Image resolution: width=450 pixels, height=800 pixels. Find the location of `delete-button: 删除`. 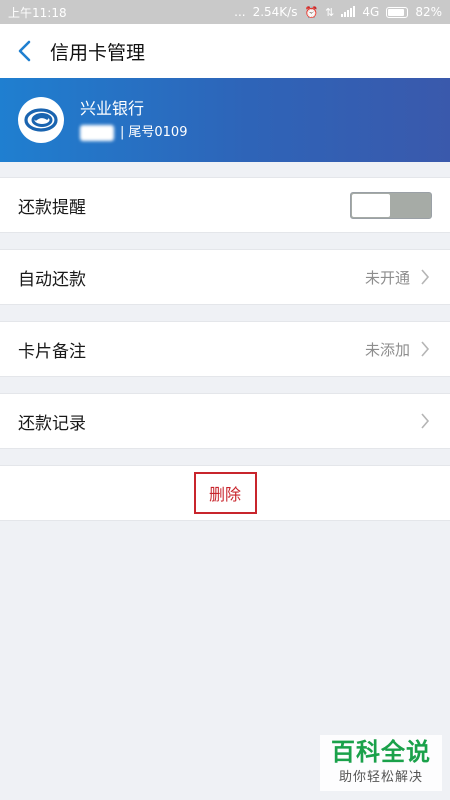

delete-button: 删除 is located at coordinates (225, 493).